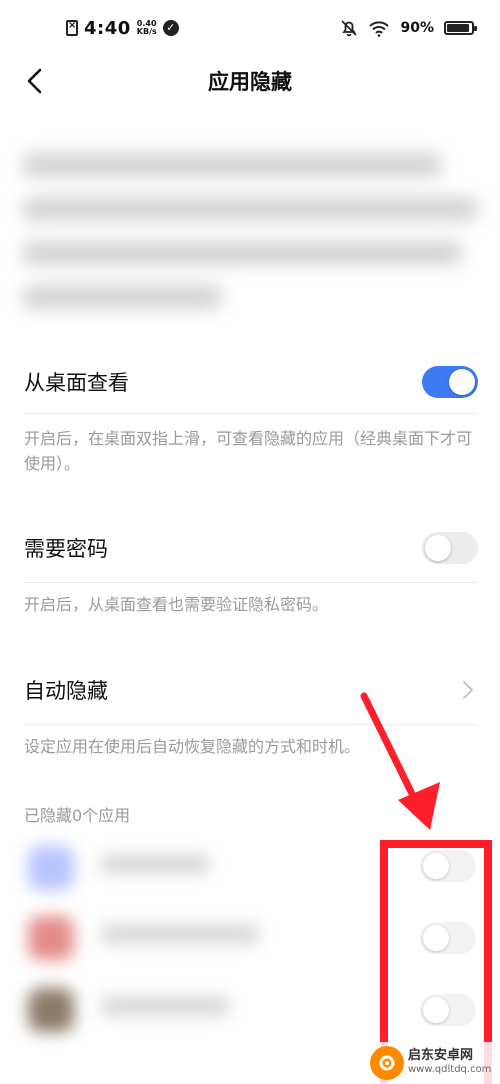 The image size is (500, 1084). Describe the element at coordinates (349, 28) in the screenshot. I see `mute-bell-icon` at that location.